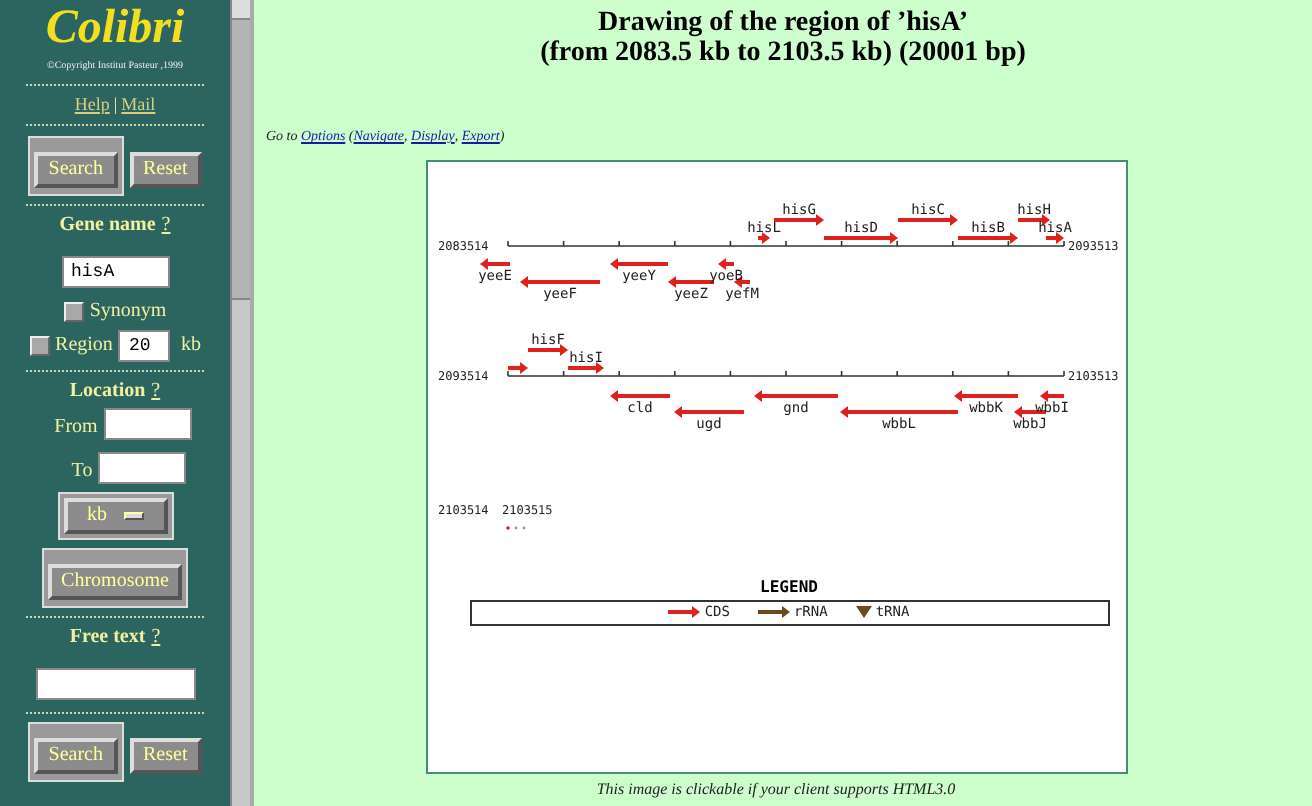 The width and height of the screenshot is (1312, 806). Describe the element at coordinates (789, 587) in the screenshot. I see `legend-title: LEGEND` at that location.